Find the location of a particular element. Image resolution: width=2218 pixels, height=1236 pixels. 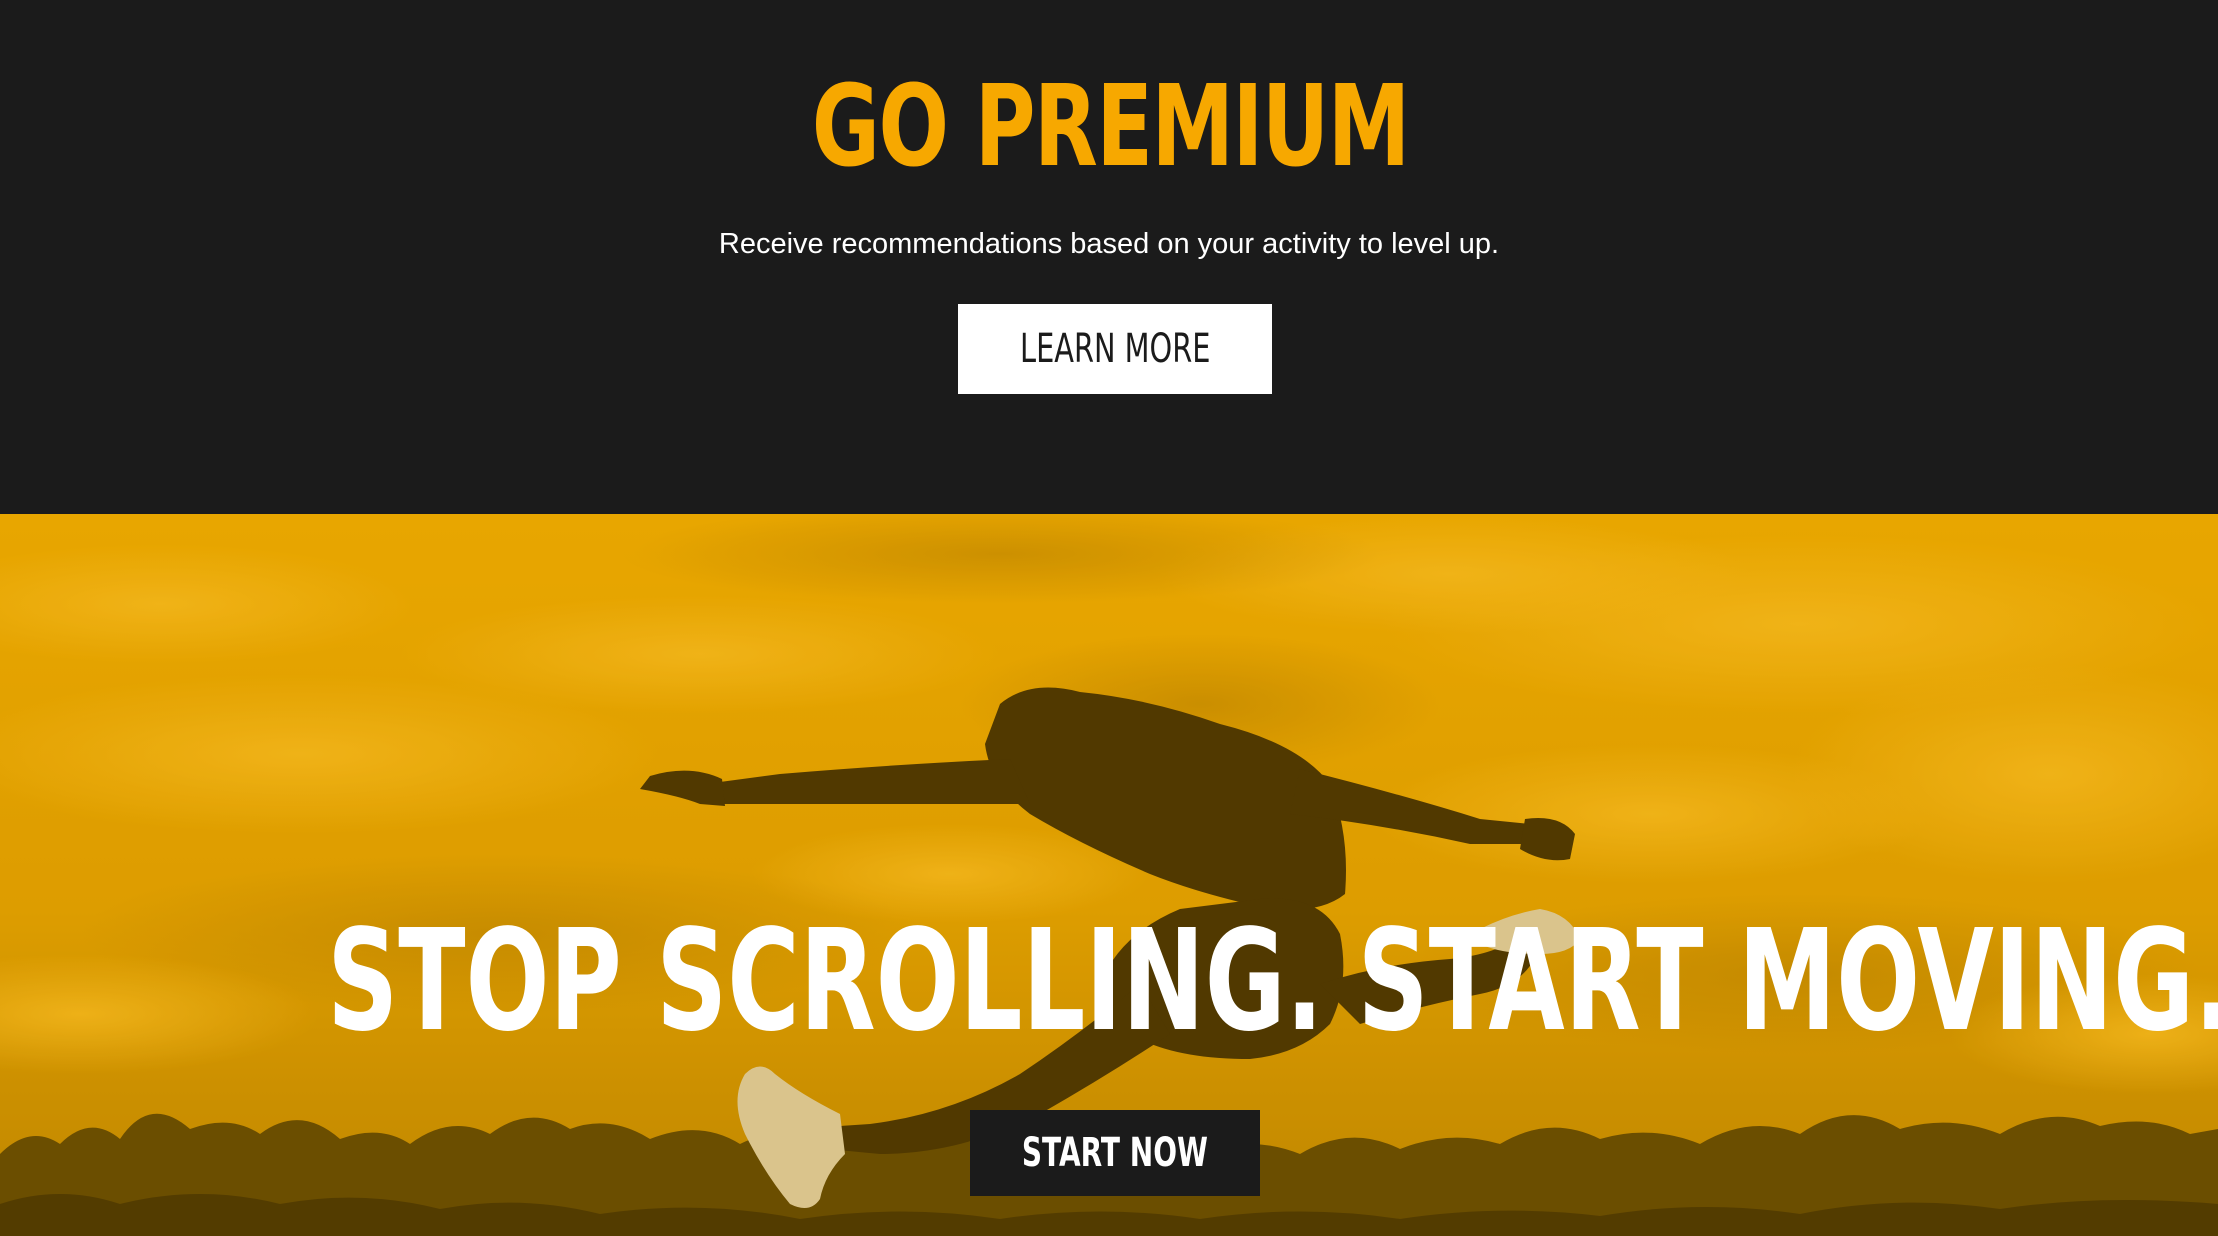

start-now-button: START NOW is located at coordinates (1115, 1153).